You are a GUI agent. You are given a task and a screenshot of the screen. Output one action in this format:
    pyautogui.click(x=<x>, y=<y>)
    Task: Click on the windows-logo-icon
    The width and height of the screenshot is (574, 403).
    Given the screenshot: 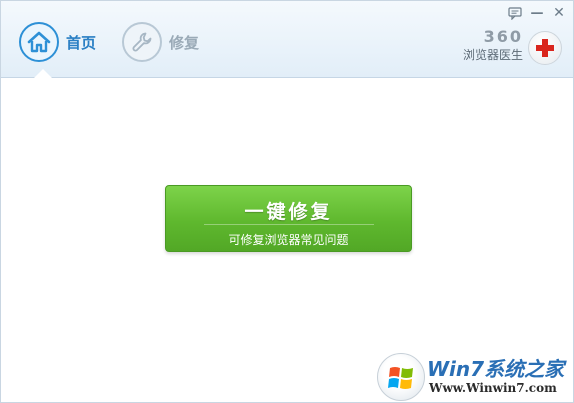 What is the action you would take?
    pyautogui.click(x=401, y=377)
    